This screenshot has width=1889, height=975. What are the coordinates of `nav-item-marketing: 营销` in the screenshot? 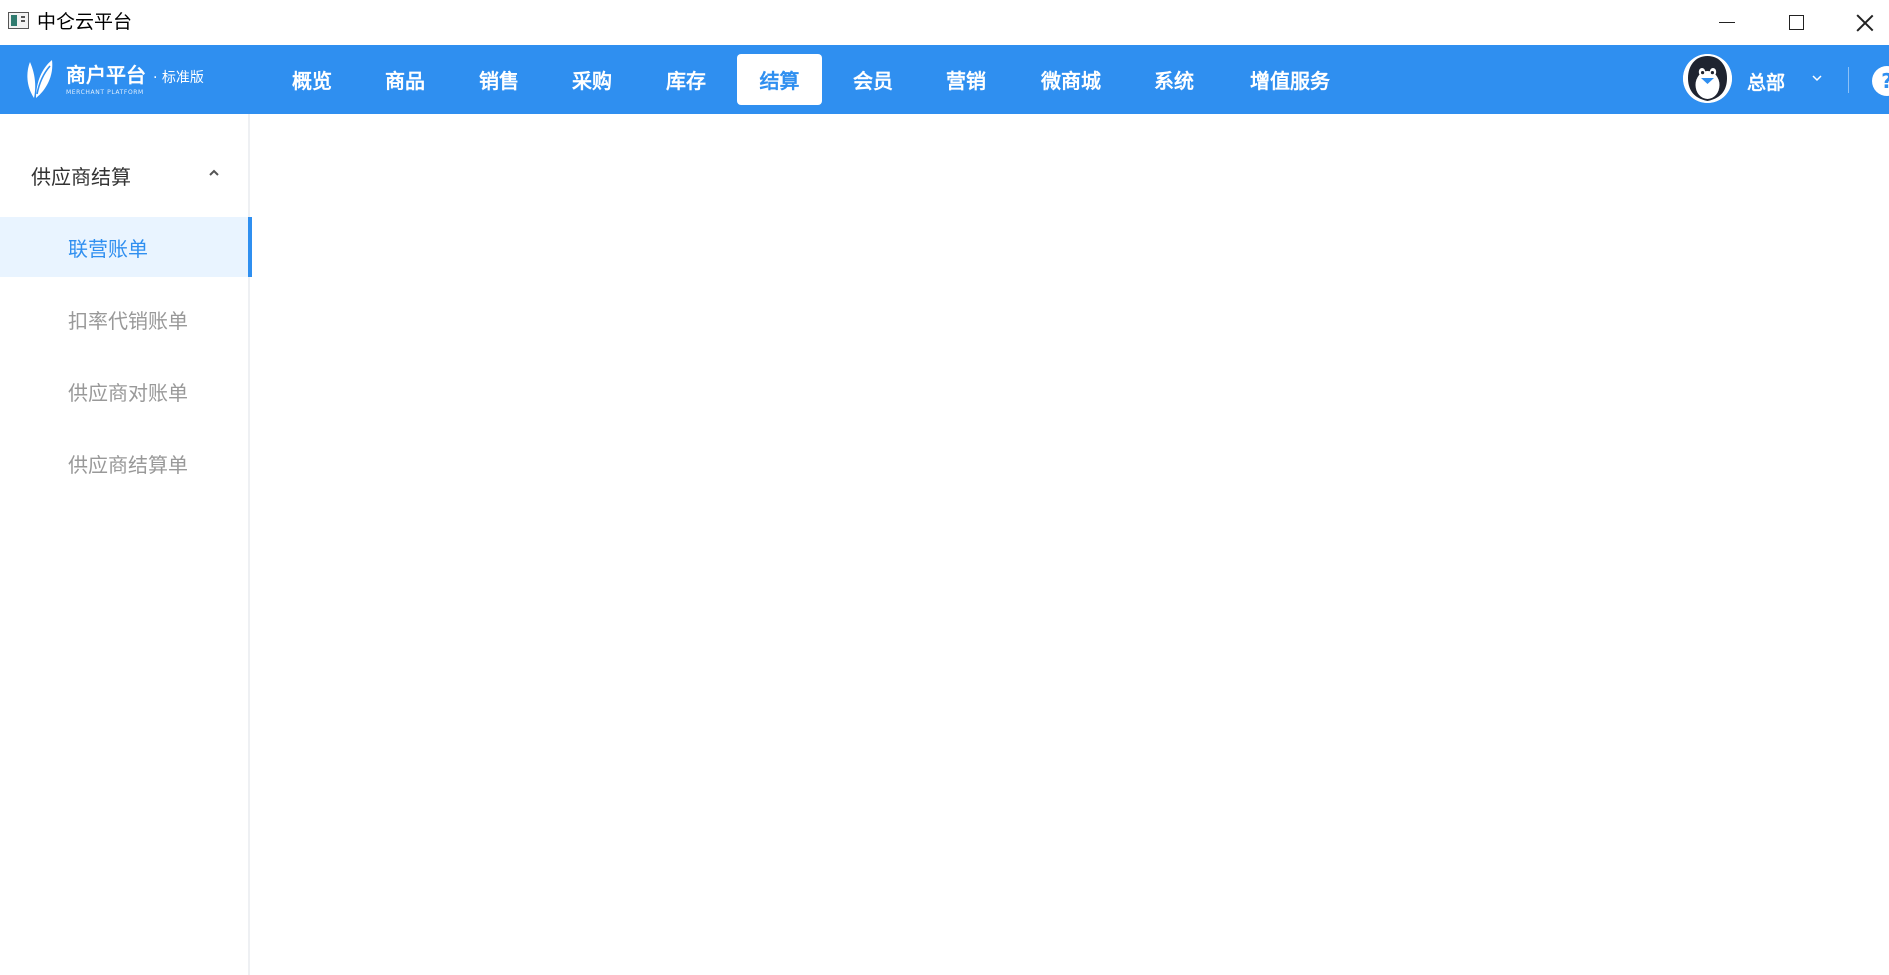 It's located at (966, 79).